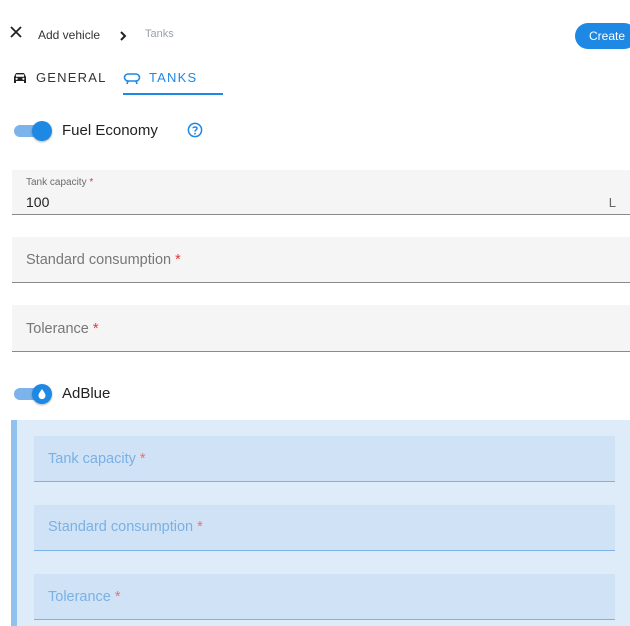 The image size is (630, 626). Describe the element at coordinates (38, 202) in the screenshot. I see `tank-capacity-value: 100` at that location.